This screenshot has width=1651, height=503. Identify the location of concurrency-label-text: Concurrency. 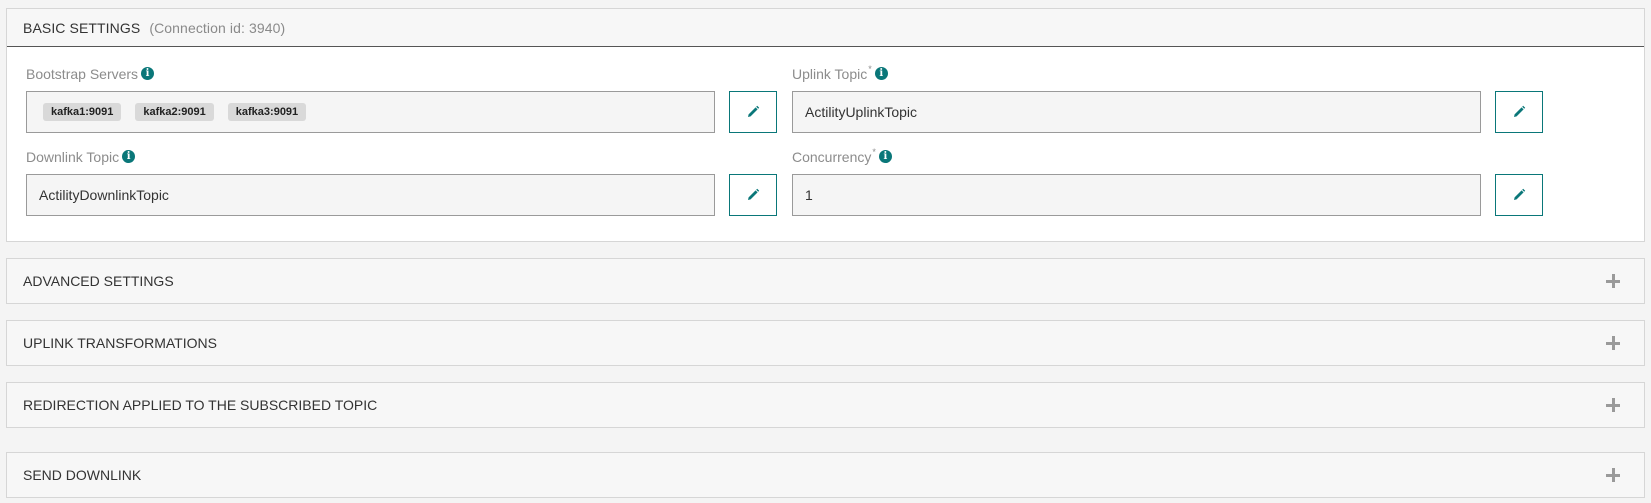
(832, 157).